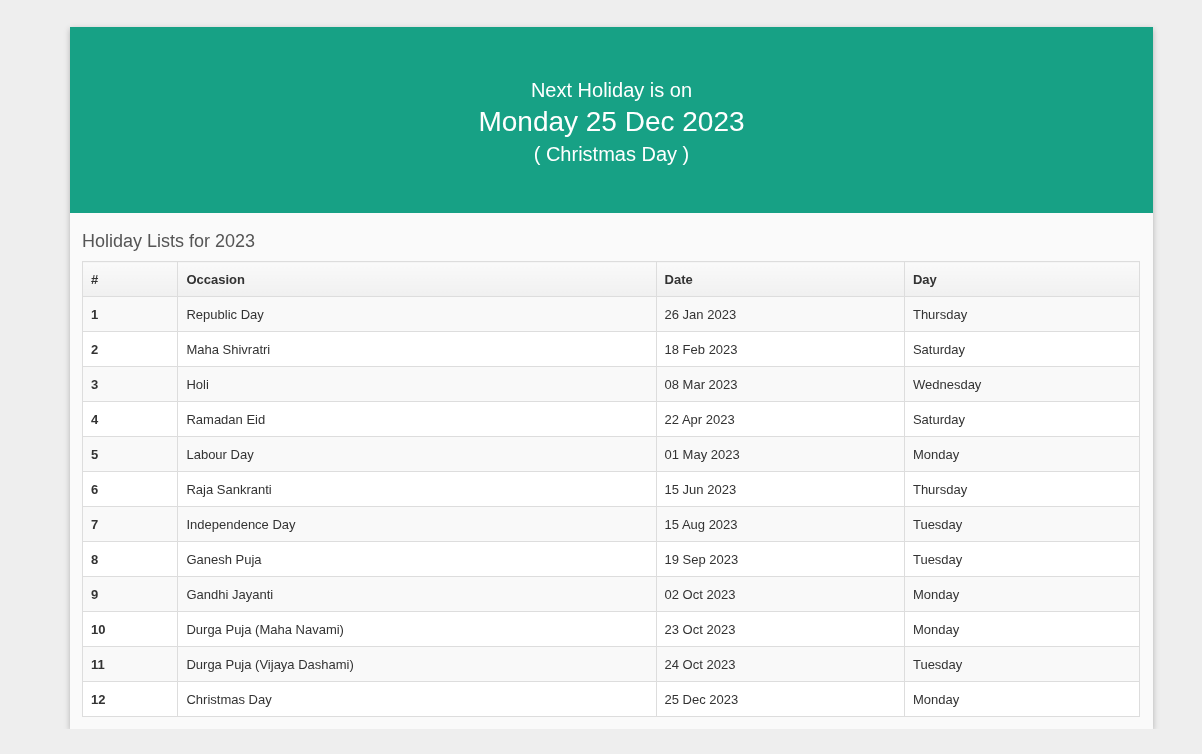  What do you see at coordinates (780, 349) in the screenshot?
I see `table-cell: 18 Feb 2023` at bounding box center [780, 349].